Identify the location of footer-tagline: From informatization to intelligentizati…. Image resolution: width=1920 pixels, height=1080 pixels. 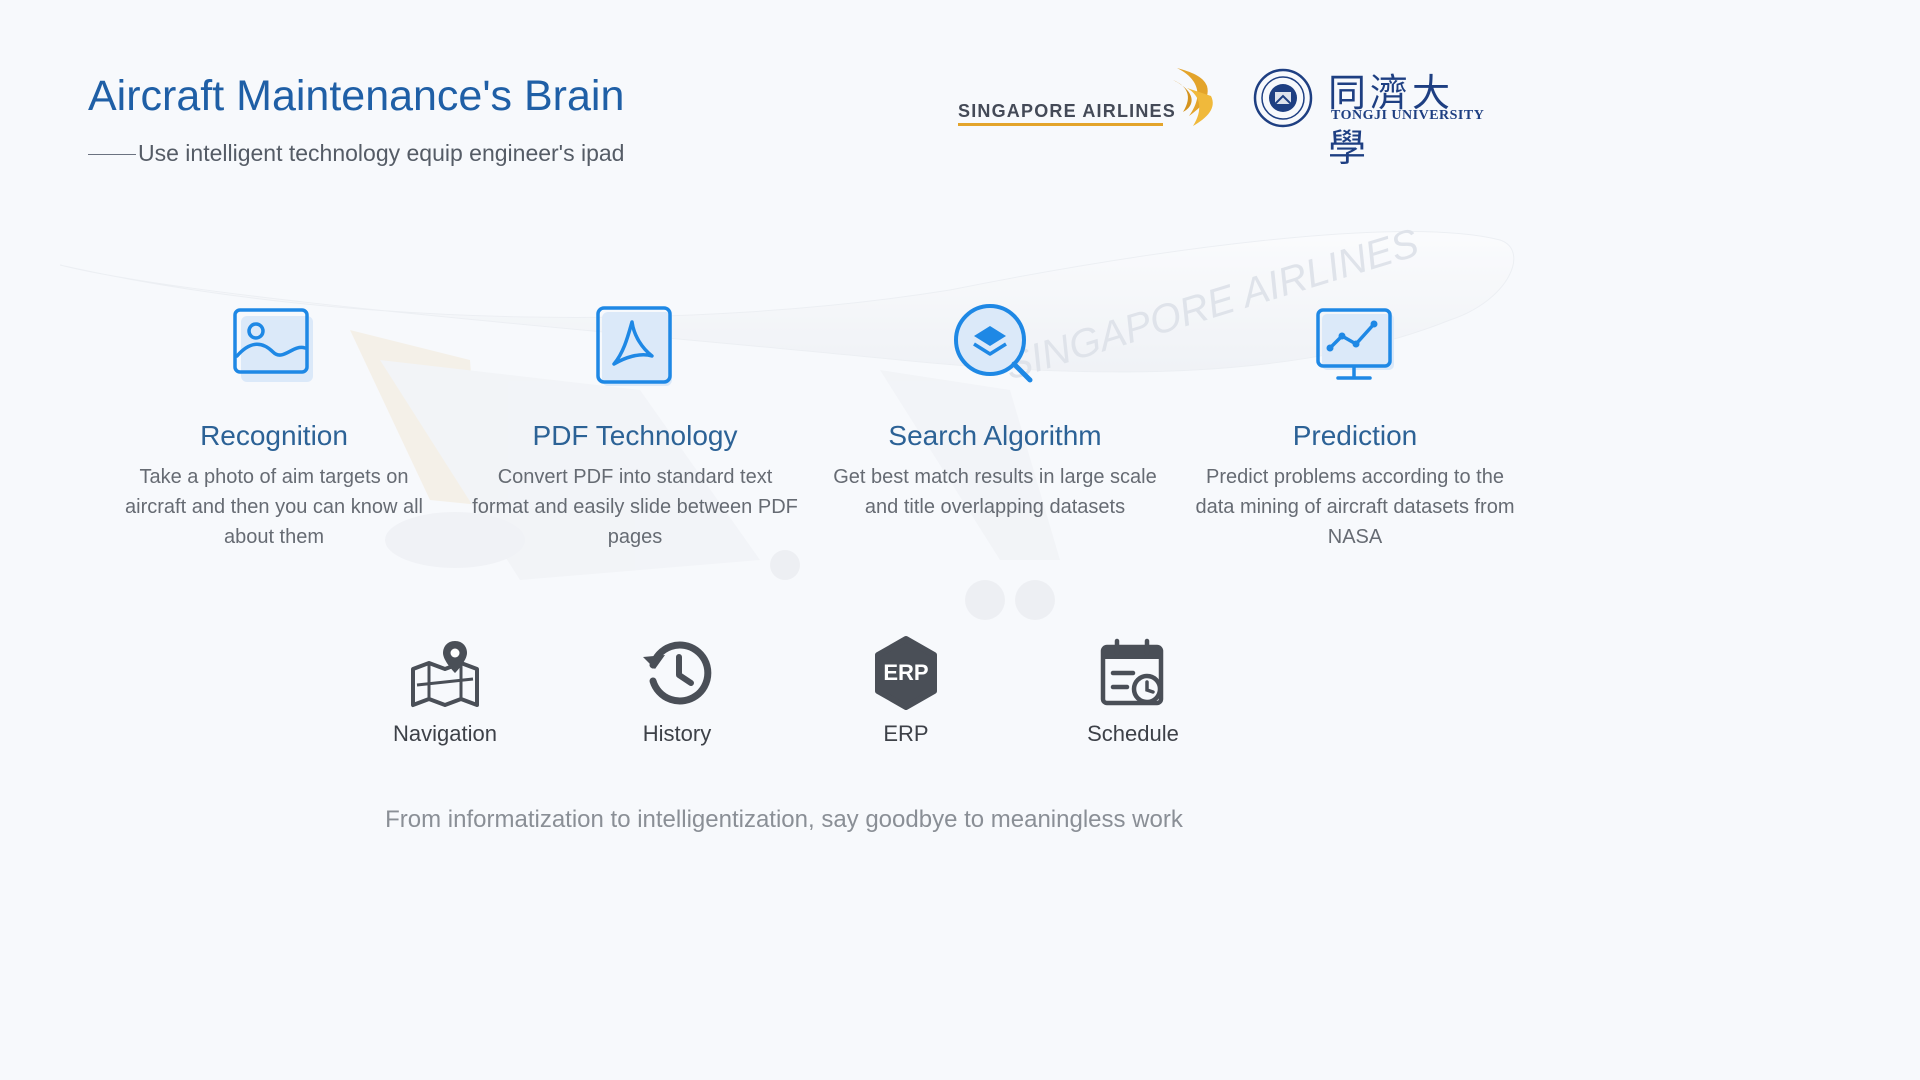
(784, 819).